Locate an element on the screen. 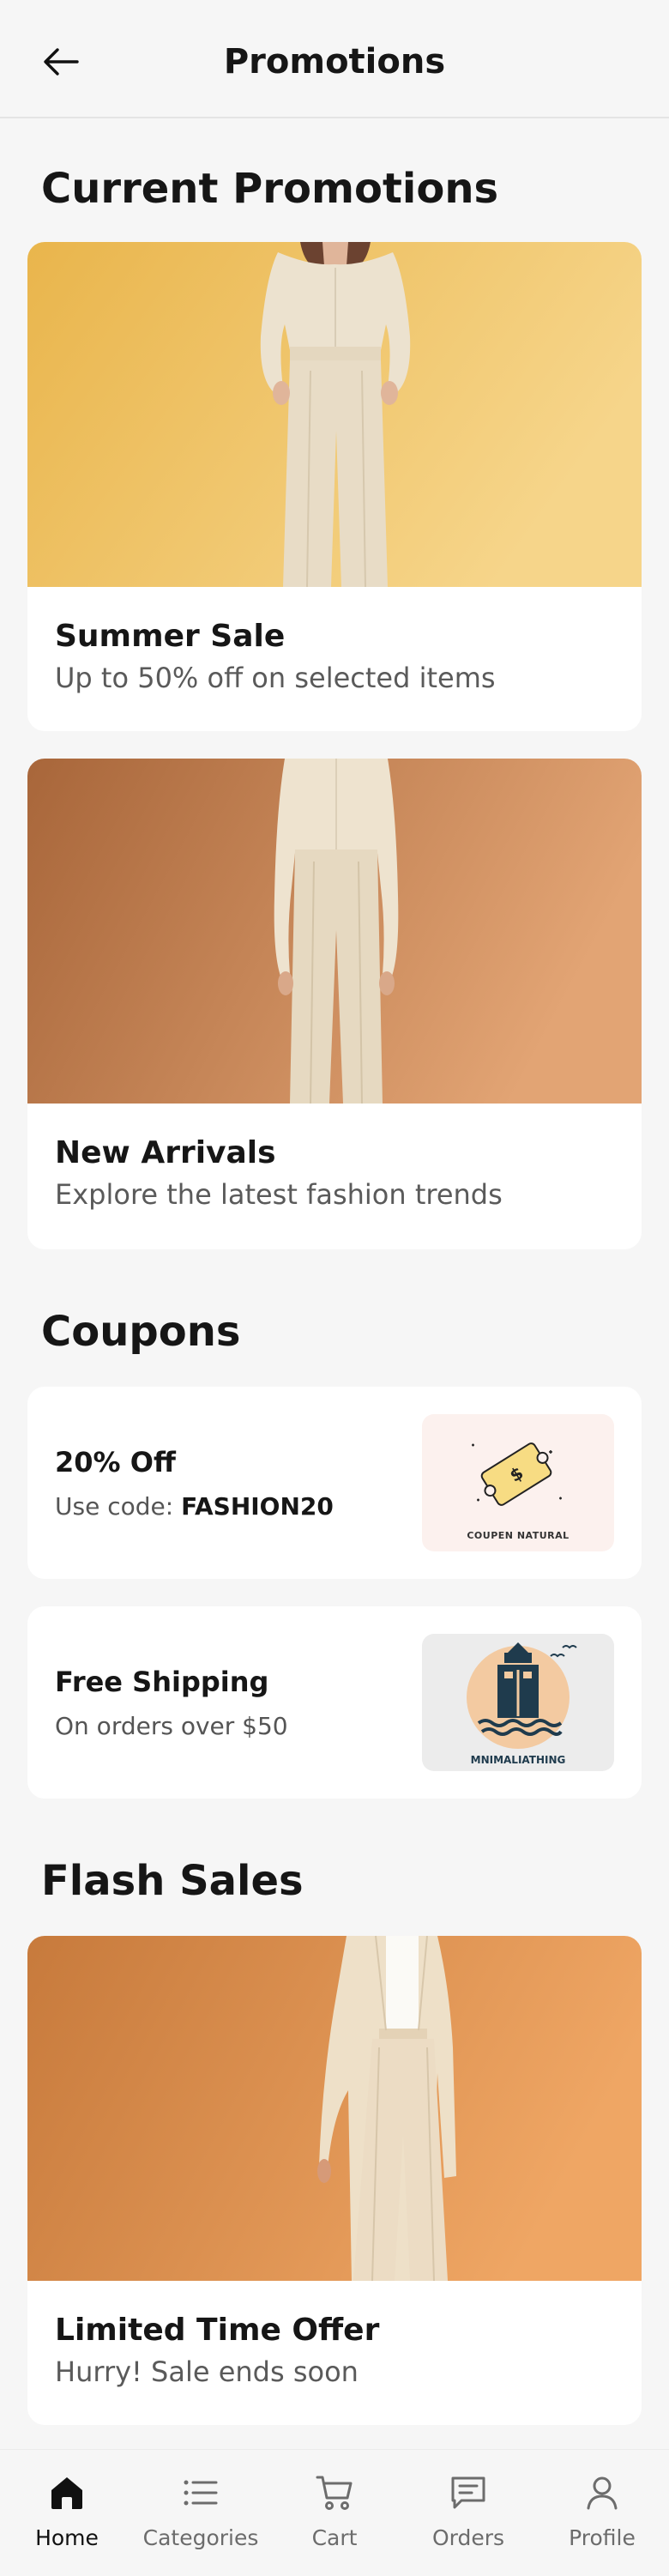 Image resolution: width=669 pixels, height=2576 pixels. cart-icon is located at coordinates (334, 2492).